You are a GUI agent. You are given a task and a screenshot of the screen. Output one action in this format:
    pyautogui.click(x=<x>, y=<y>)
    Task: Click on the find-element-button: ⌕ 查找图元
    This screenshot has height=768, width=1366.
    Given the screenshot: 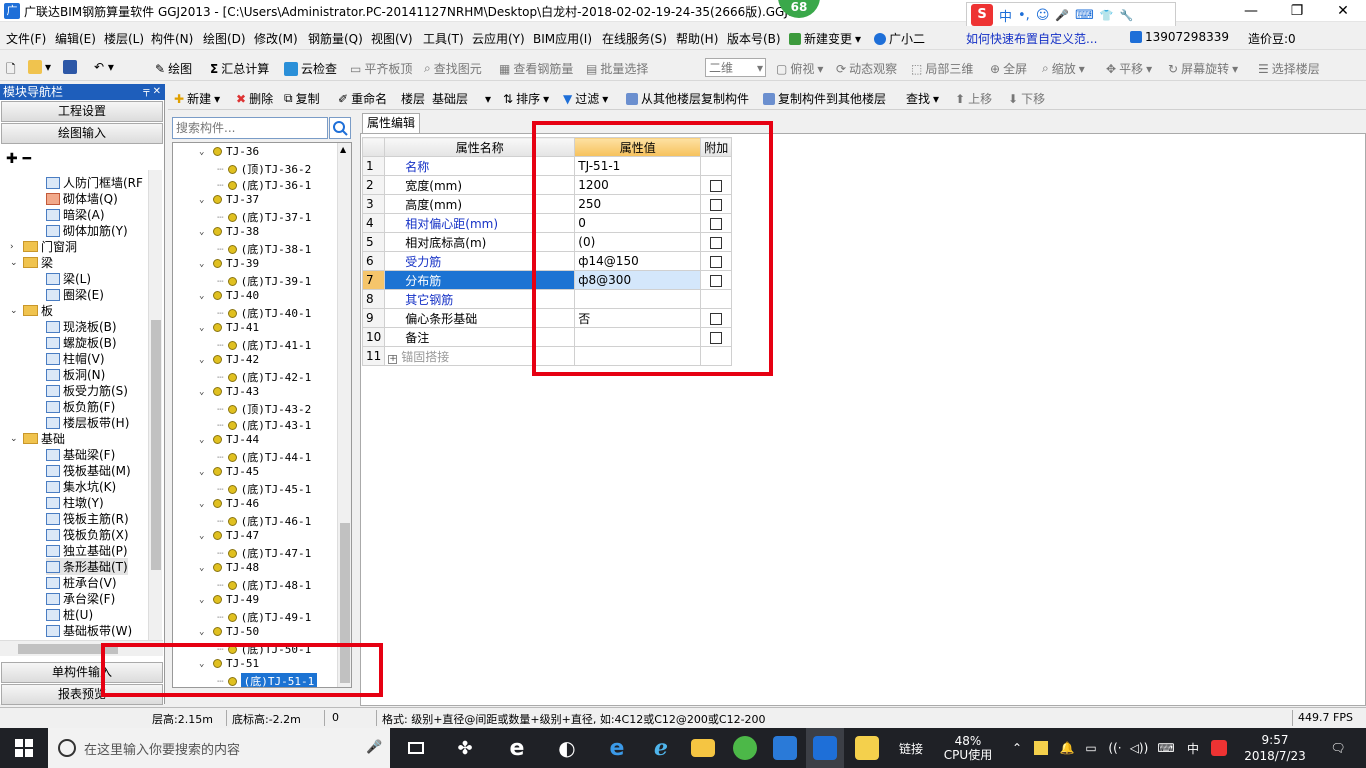 What is the action you would take?
    pyautogui.click(x=453, y=68)
    